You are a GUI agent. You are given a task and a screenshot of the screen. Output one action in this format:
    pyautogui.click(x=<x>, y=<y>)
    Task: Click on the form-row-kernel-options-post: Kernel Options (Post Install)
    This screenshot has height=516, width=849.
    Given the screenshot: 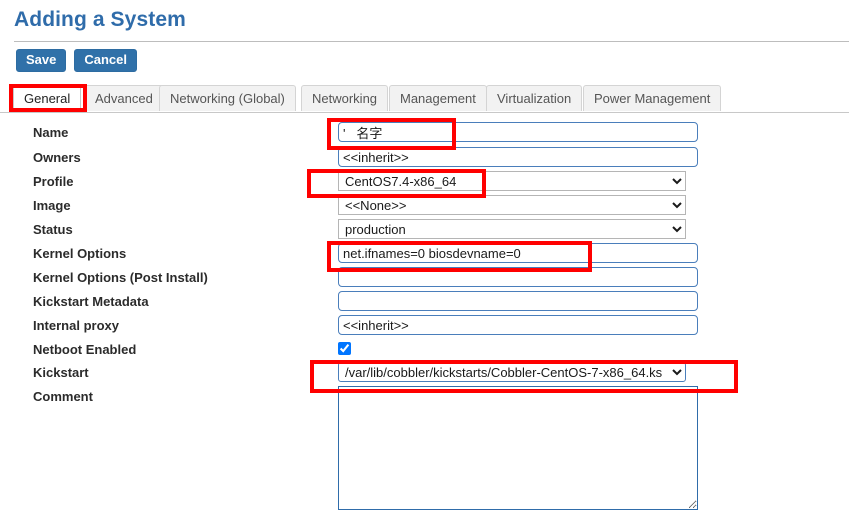 What is the action you would take?
    pyautogui.click(x=424, y=279)
    